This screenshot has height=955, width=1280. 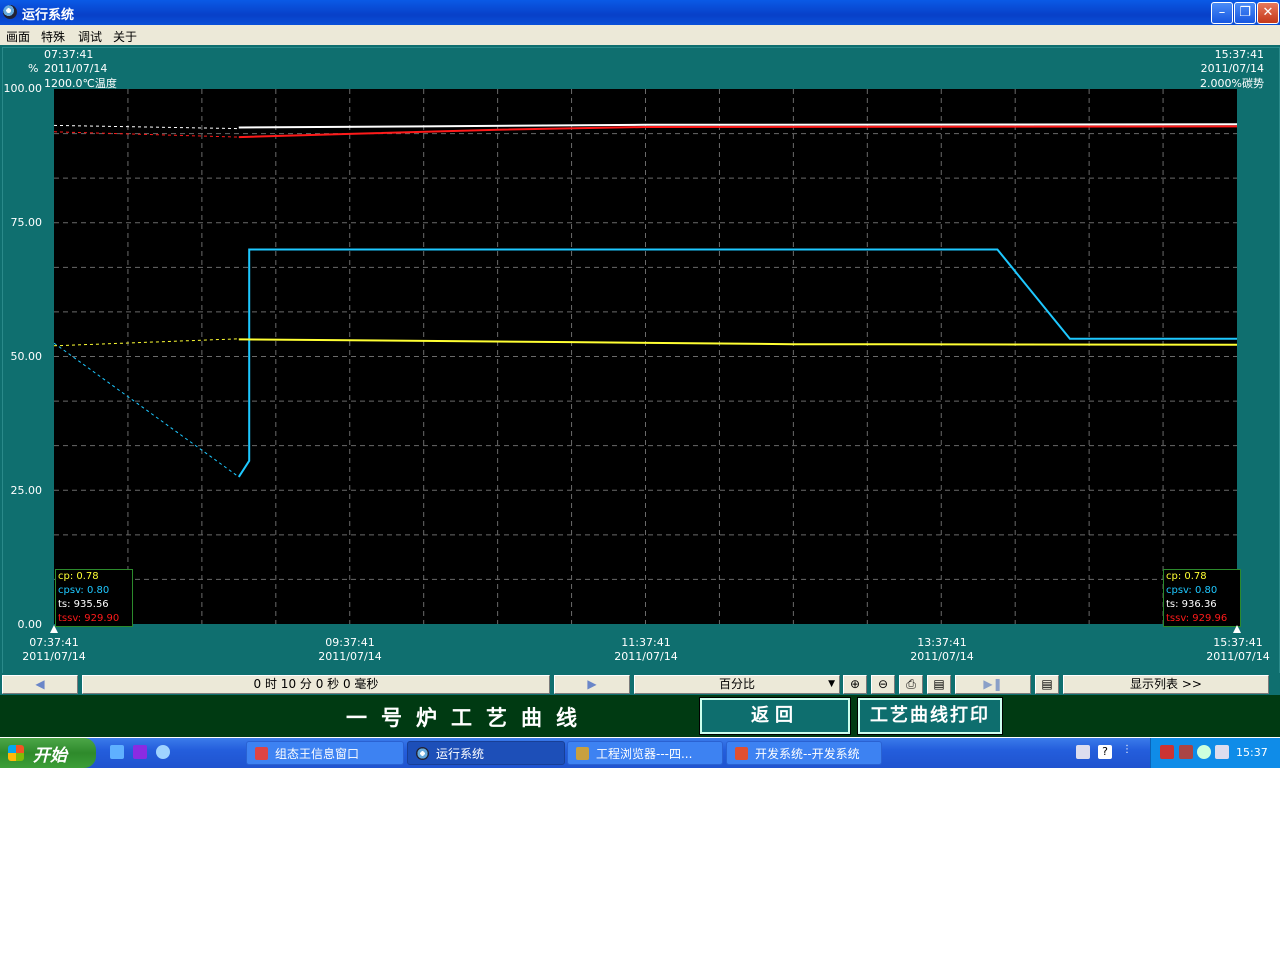 I want to click on interval-field: 0 时 10 分 0 秒 0 毫秒, so click(x=316, y=684).